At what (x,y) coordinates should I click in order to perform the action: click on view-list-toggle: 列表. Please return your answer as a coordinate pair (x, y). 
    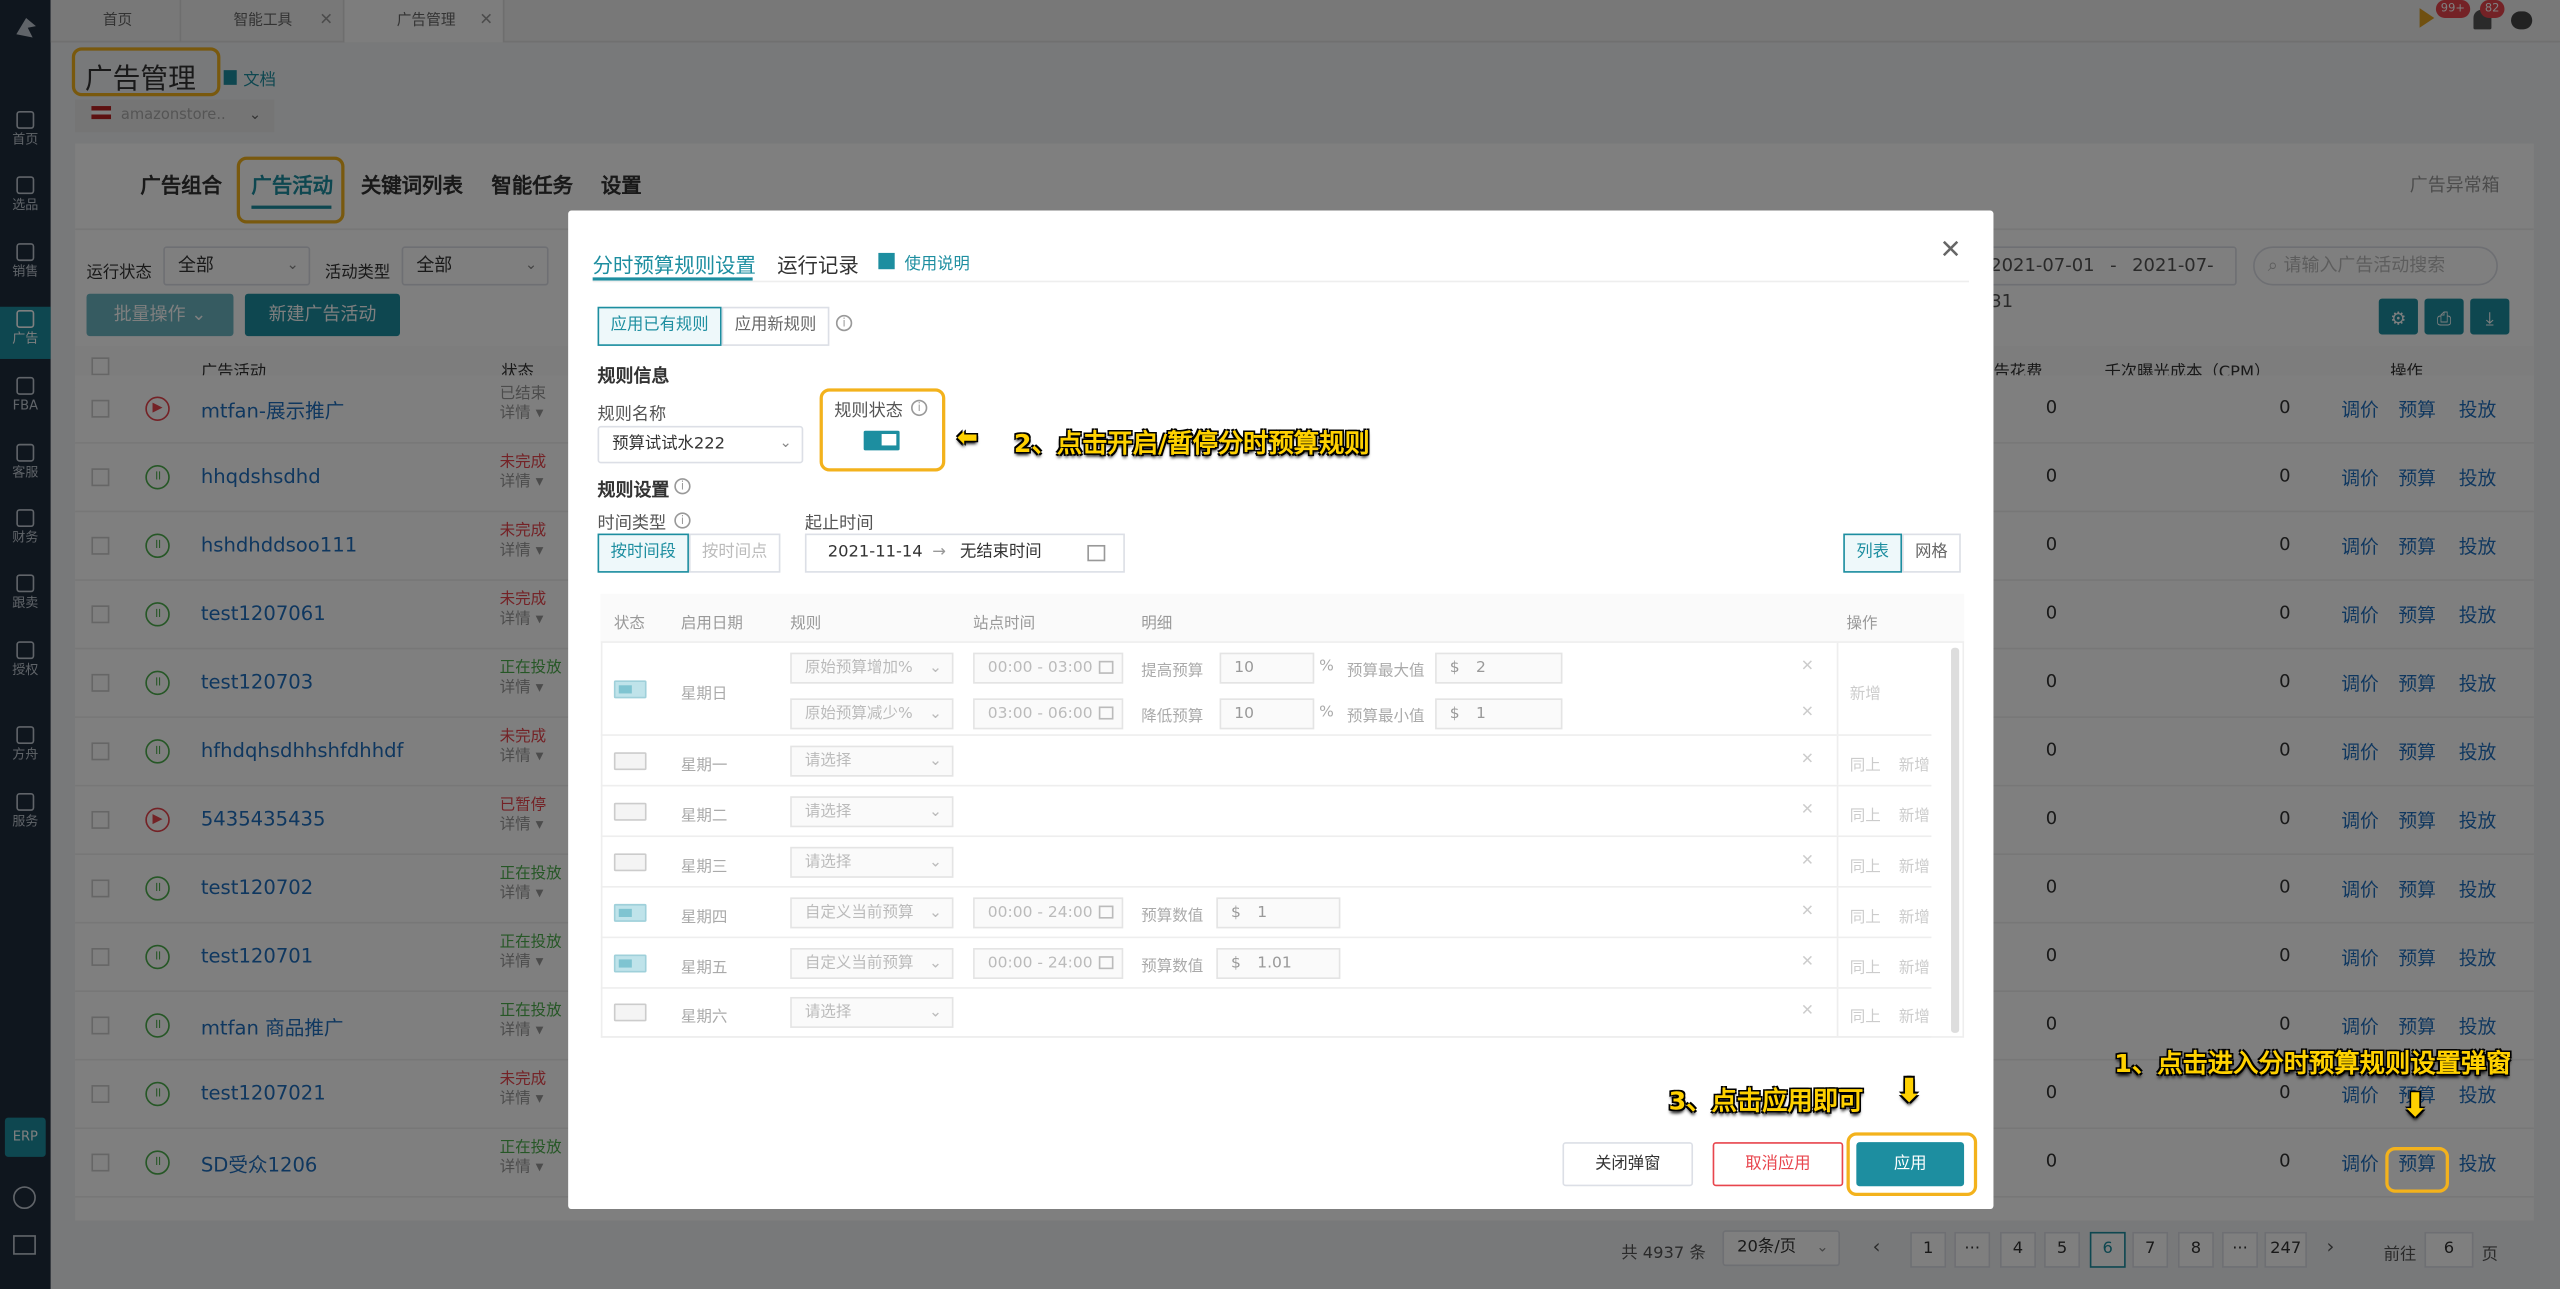
    Looking at the image, I should click on (1873, 553).